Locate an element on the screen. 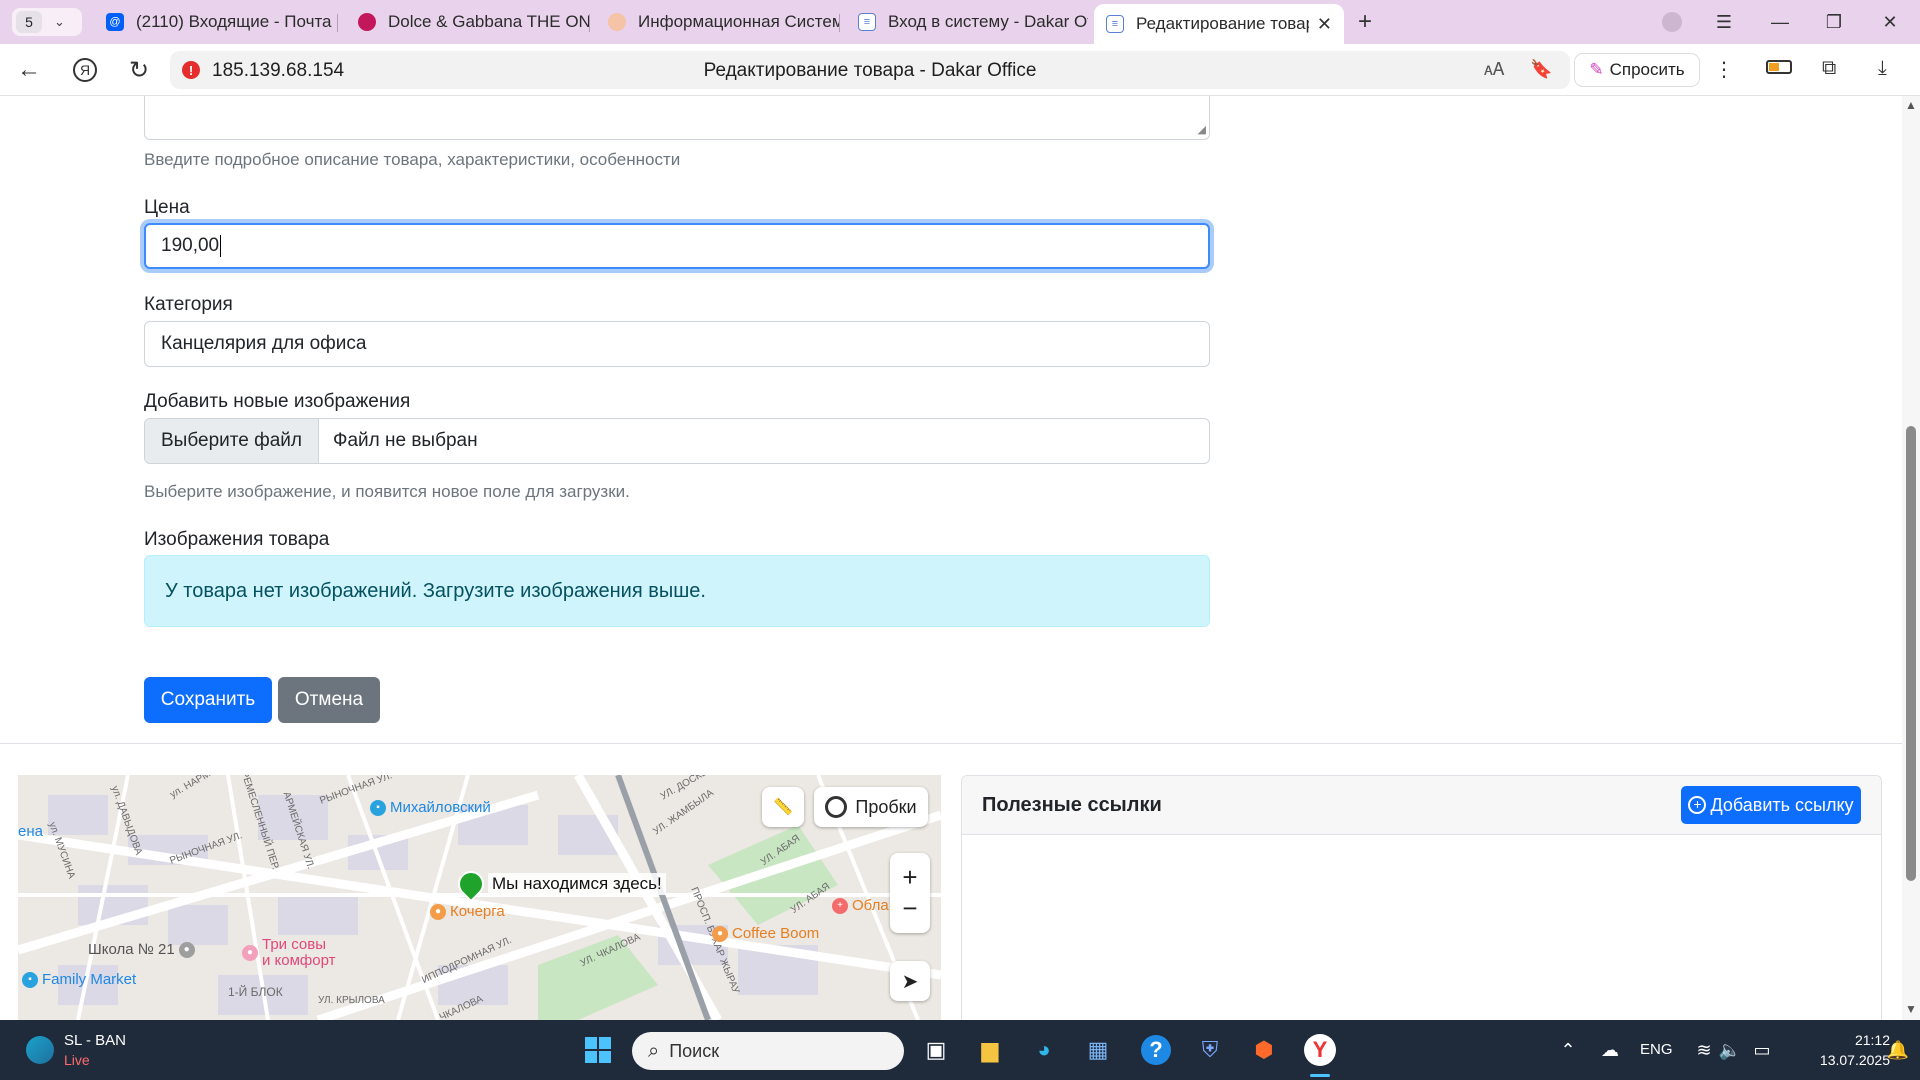 The image size is (1920, 1080). clock: 21:12 13.07.2025 is located at coordinates (1840, 1050).